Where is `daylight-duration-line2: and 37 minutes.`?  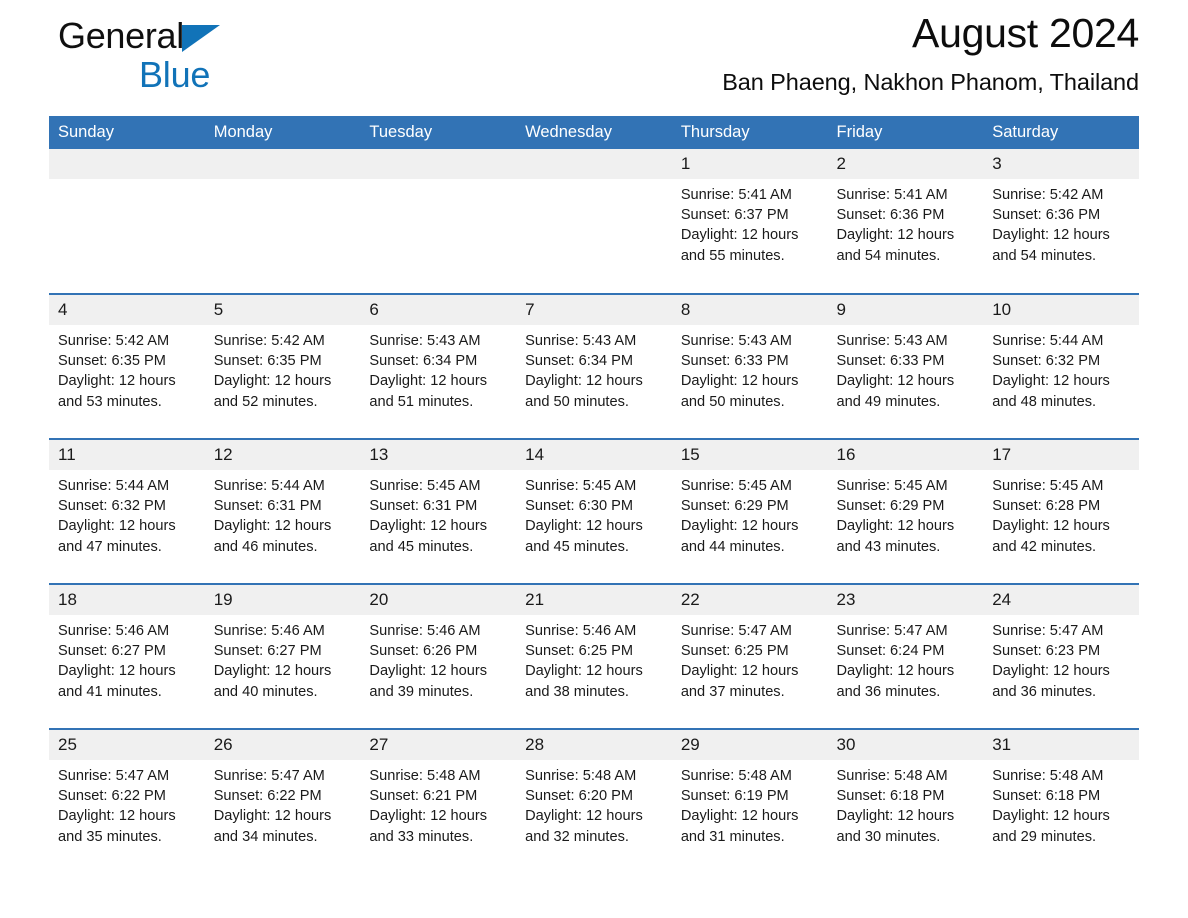
daylight-duration-line2: and 37 minutes. is located at coordinates (732, 691).